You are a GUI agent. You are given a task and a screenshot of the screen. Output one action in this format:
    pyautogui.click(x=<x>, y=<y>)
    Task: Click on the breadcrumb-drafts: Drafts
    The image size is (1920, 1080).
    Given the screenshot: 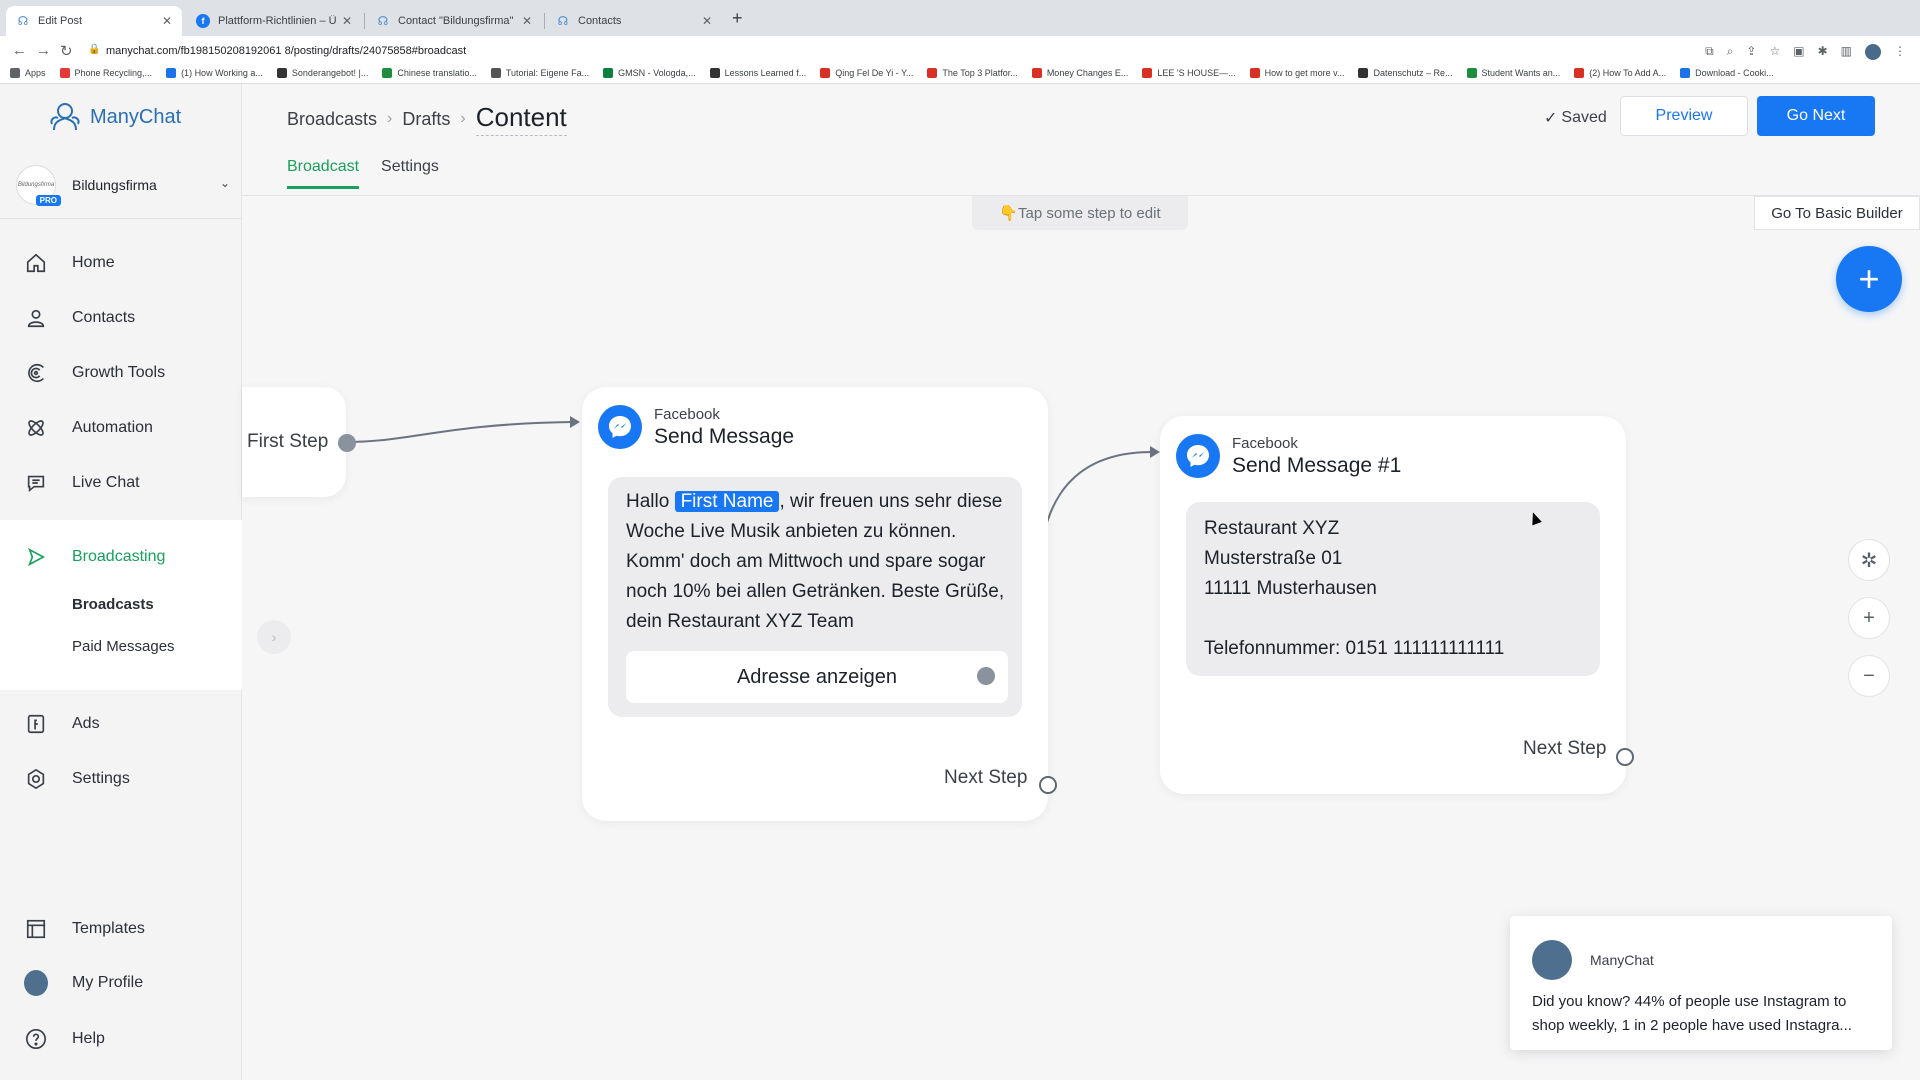 What is the action you would take?
    pyautogui.click(x=426, y=119)
    